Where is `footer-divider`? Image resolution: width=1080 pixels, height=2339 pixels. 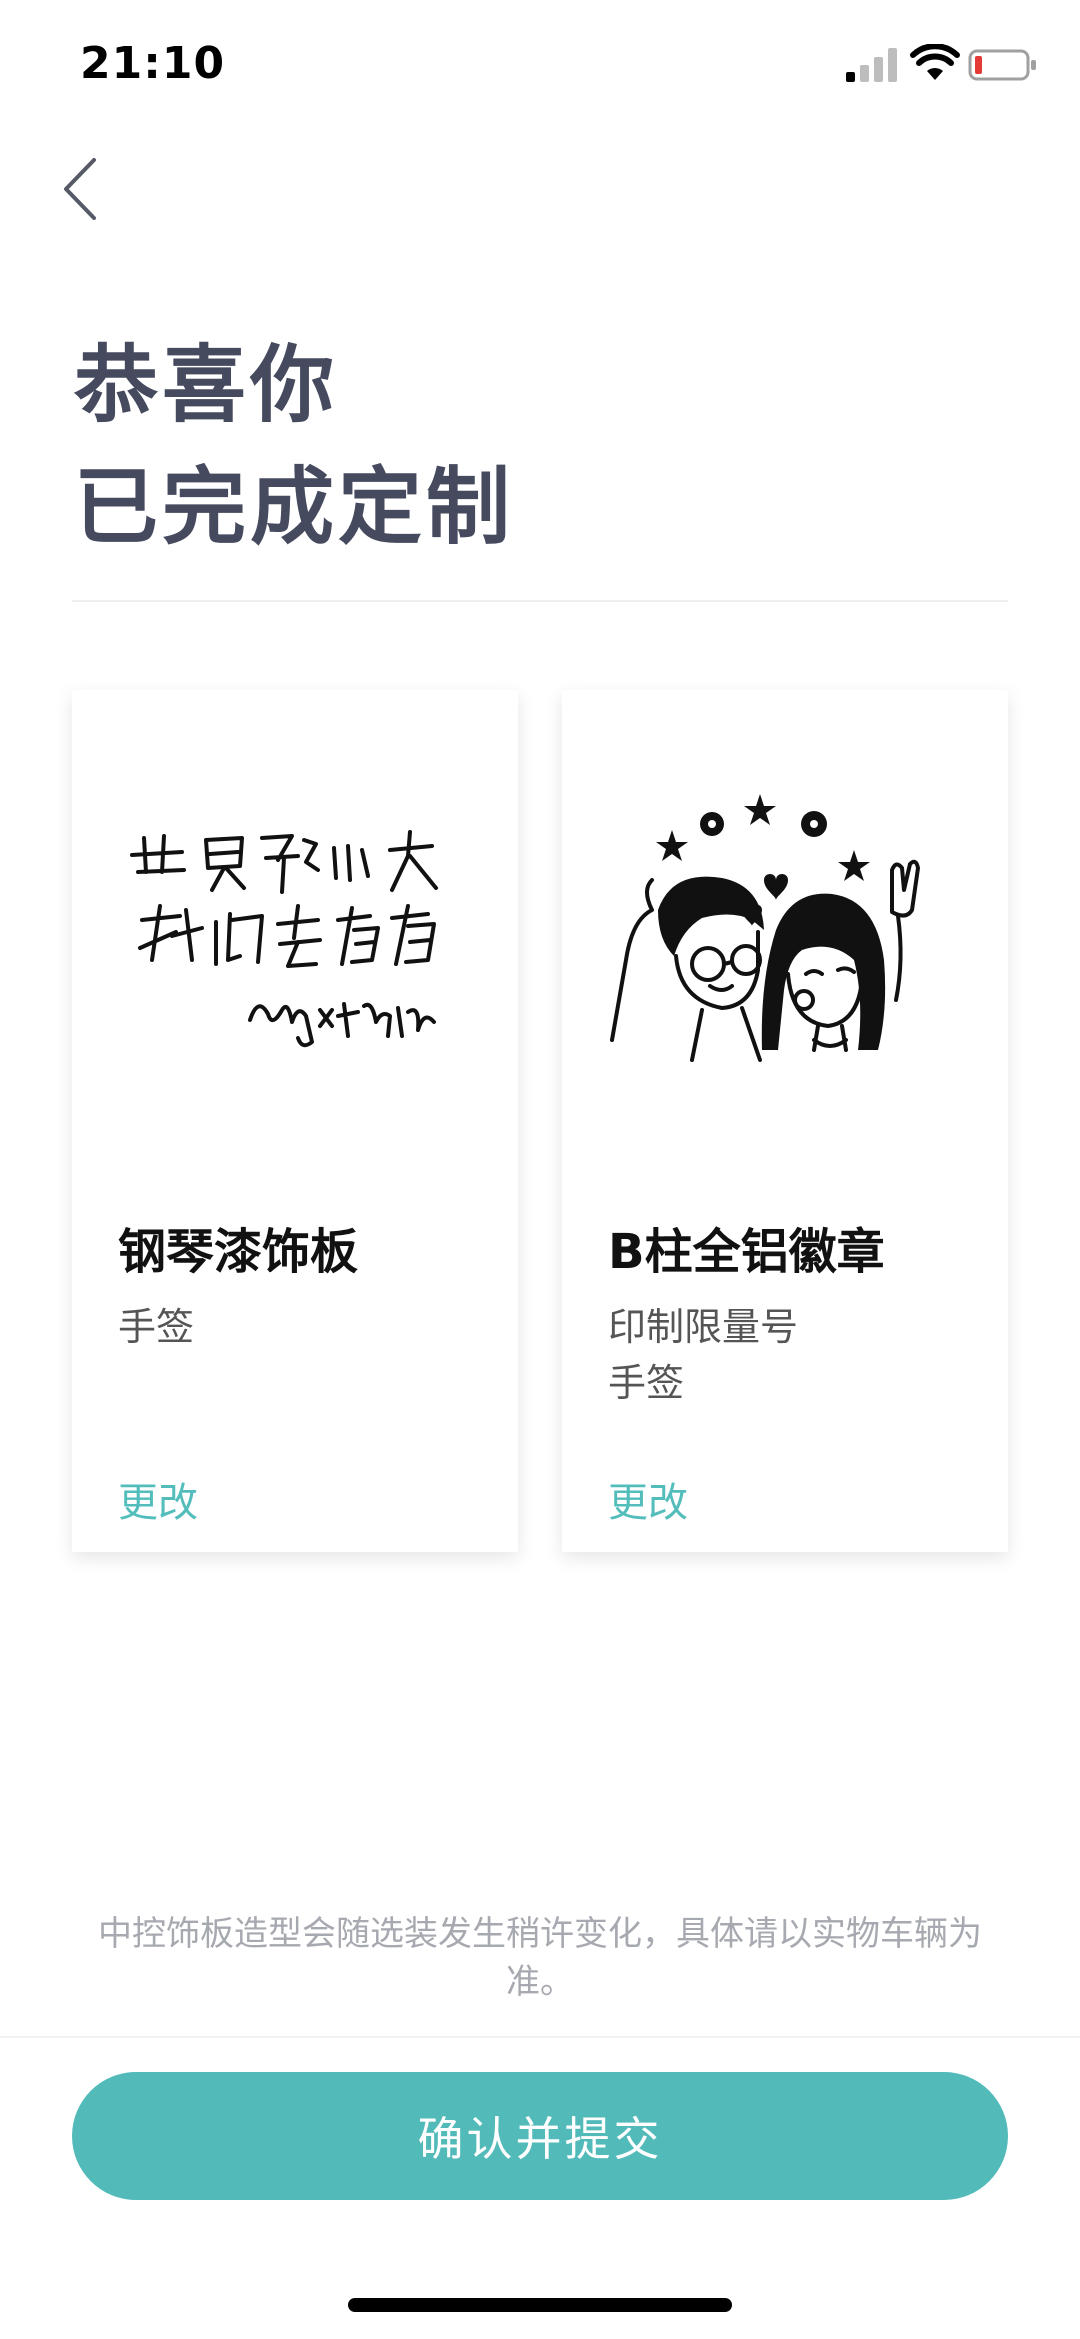
footer-divider is located at coordinates (540, 2037).